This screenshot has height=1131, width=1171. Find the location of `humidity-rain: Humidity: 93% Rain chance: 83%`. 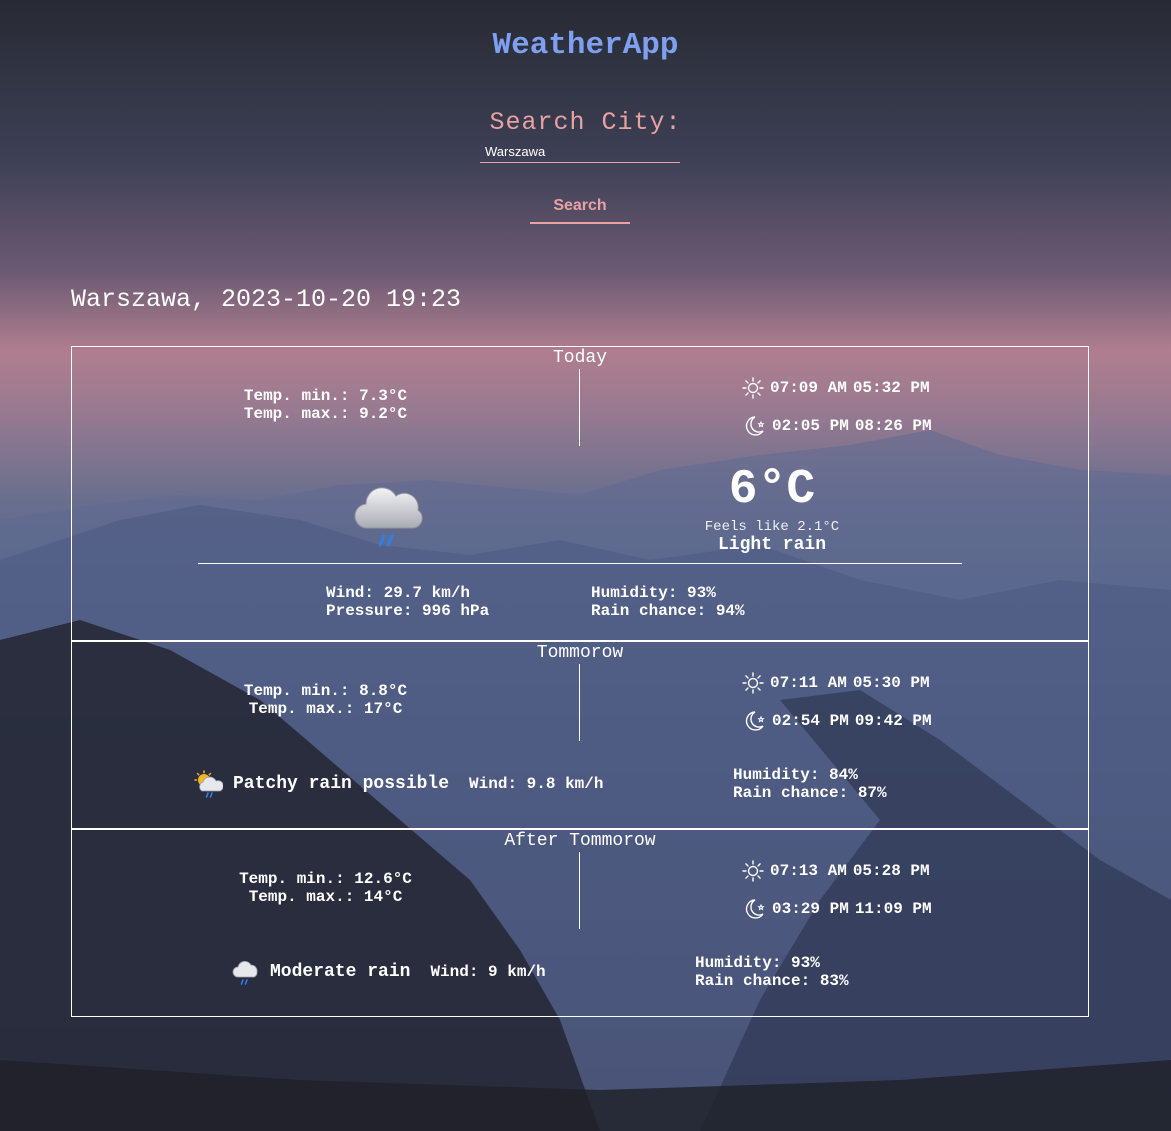

humidity-rain: Humidity: 93% Rain chance: 83% is located at coordinates (772, 972).